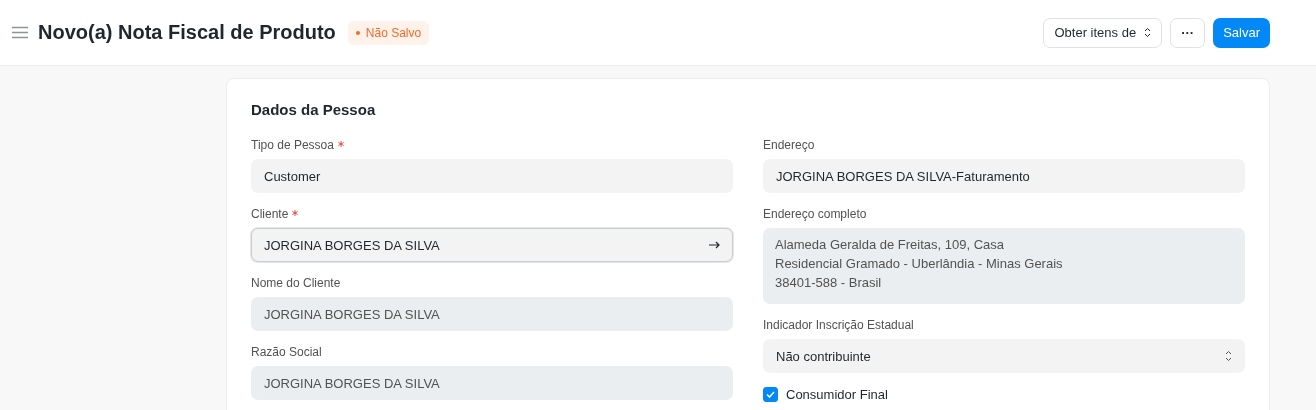 The image size is (1316, 410). I want to click on field-label: Endereço completo, so click(815, 214).